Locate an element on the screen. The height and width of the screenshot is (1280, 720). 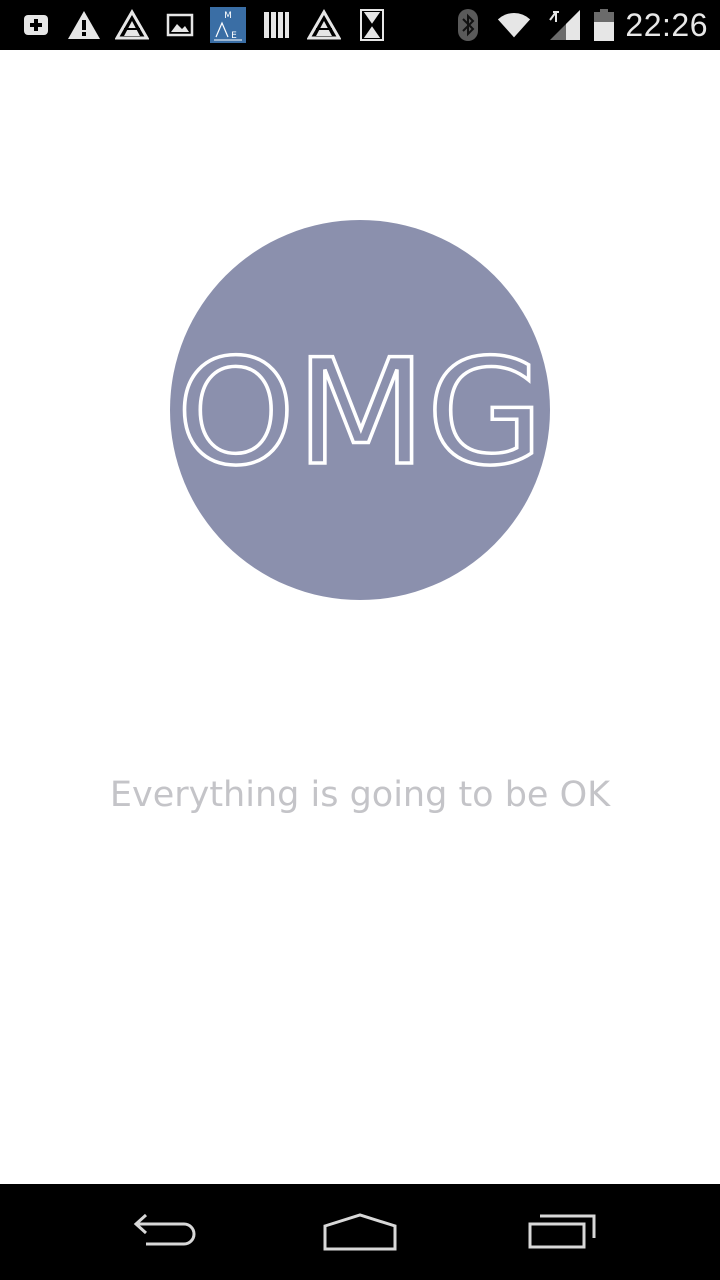
hourglass-icon is located at coordinates (372, 25).